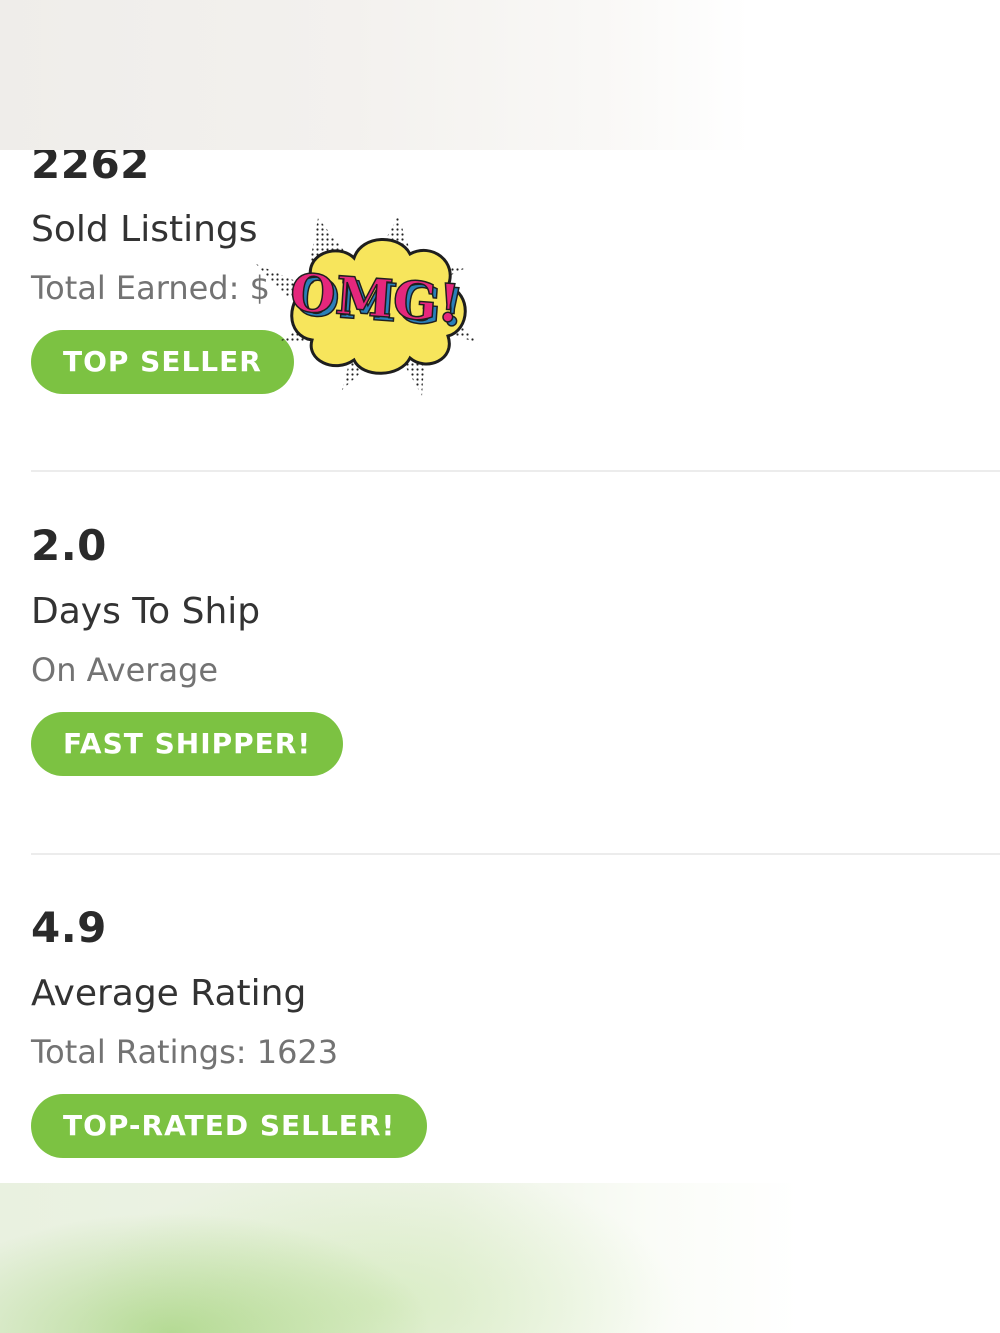  What do you see at coordinates (146, 611) in the screenshot?
I see `stat-label: Days To Ship` at bounding box center [146, 611].